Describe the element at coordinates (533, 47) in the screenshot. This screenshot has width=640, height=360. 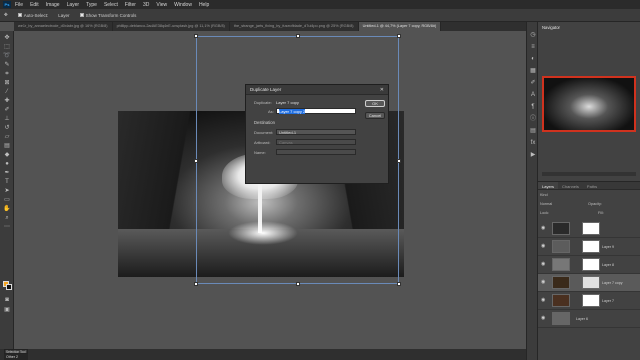
I see `properties-icon: ≡` at that location.